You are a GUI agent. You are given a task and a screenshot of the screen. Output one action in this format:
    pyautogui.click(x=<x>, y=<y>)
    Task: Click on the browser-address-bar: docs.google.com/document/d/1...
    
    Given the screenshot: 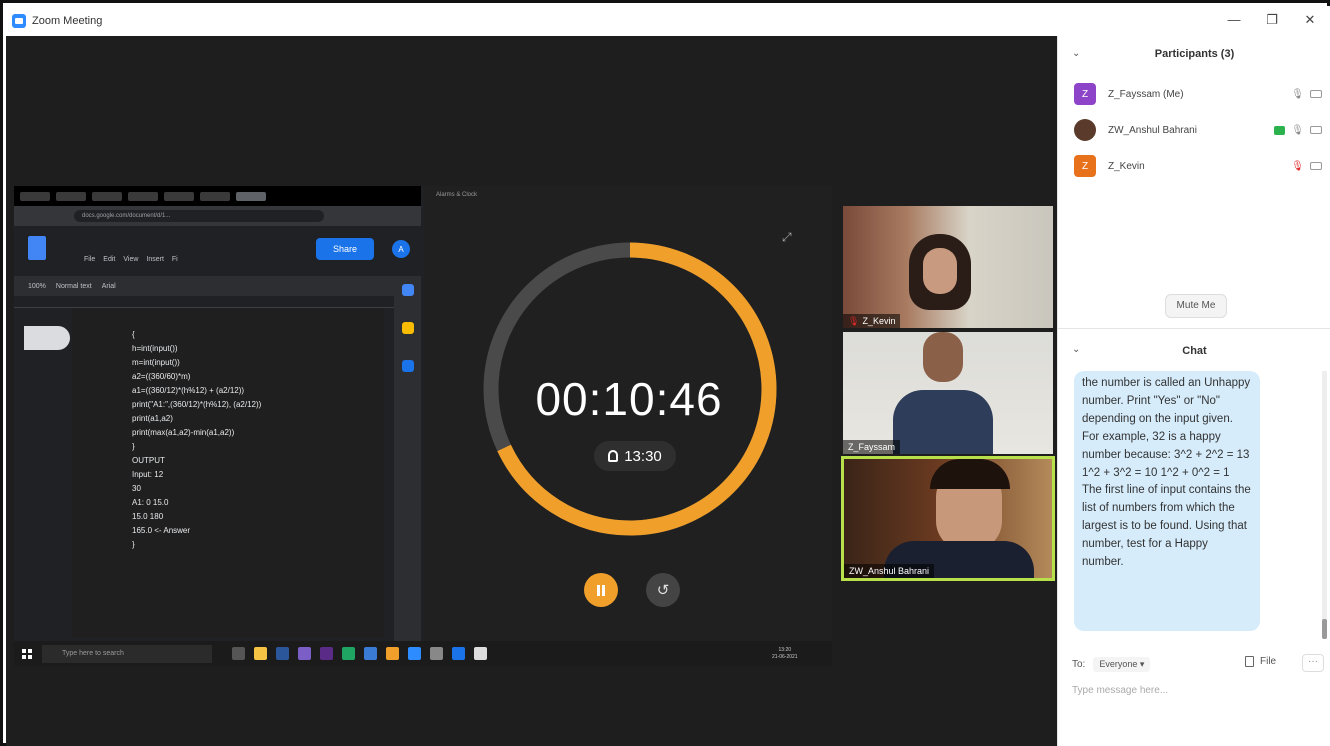 What is the action you would take?
    pyautogui.click(x=217, y=216)
    